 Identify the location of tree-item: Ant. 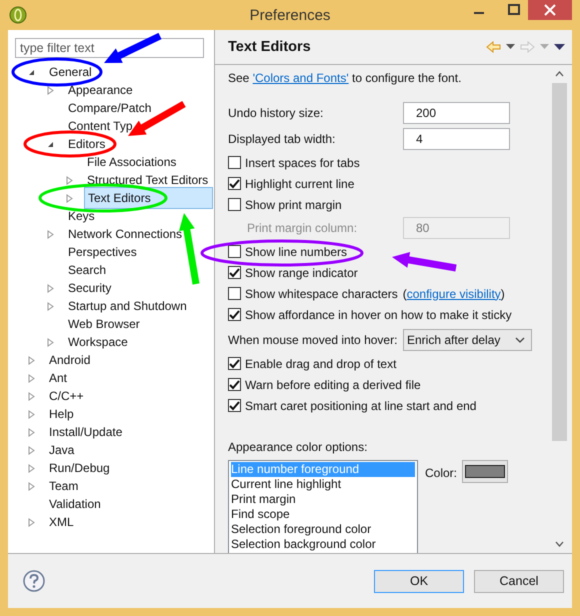
(58, 378).